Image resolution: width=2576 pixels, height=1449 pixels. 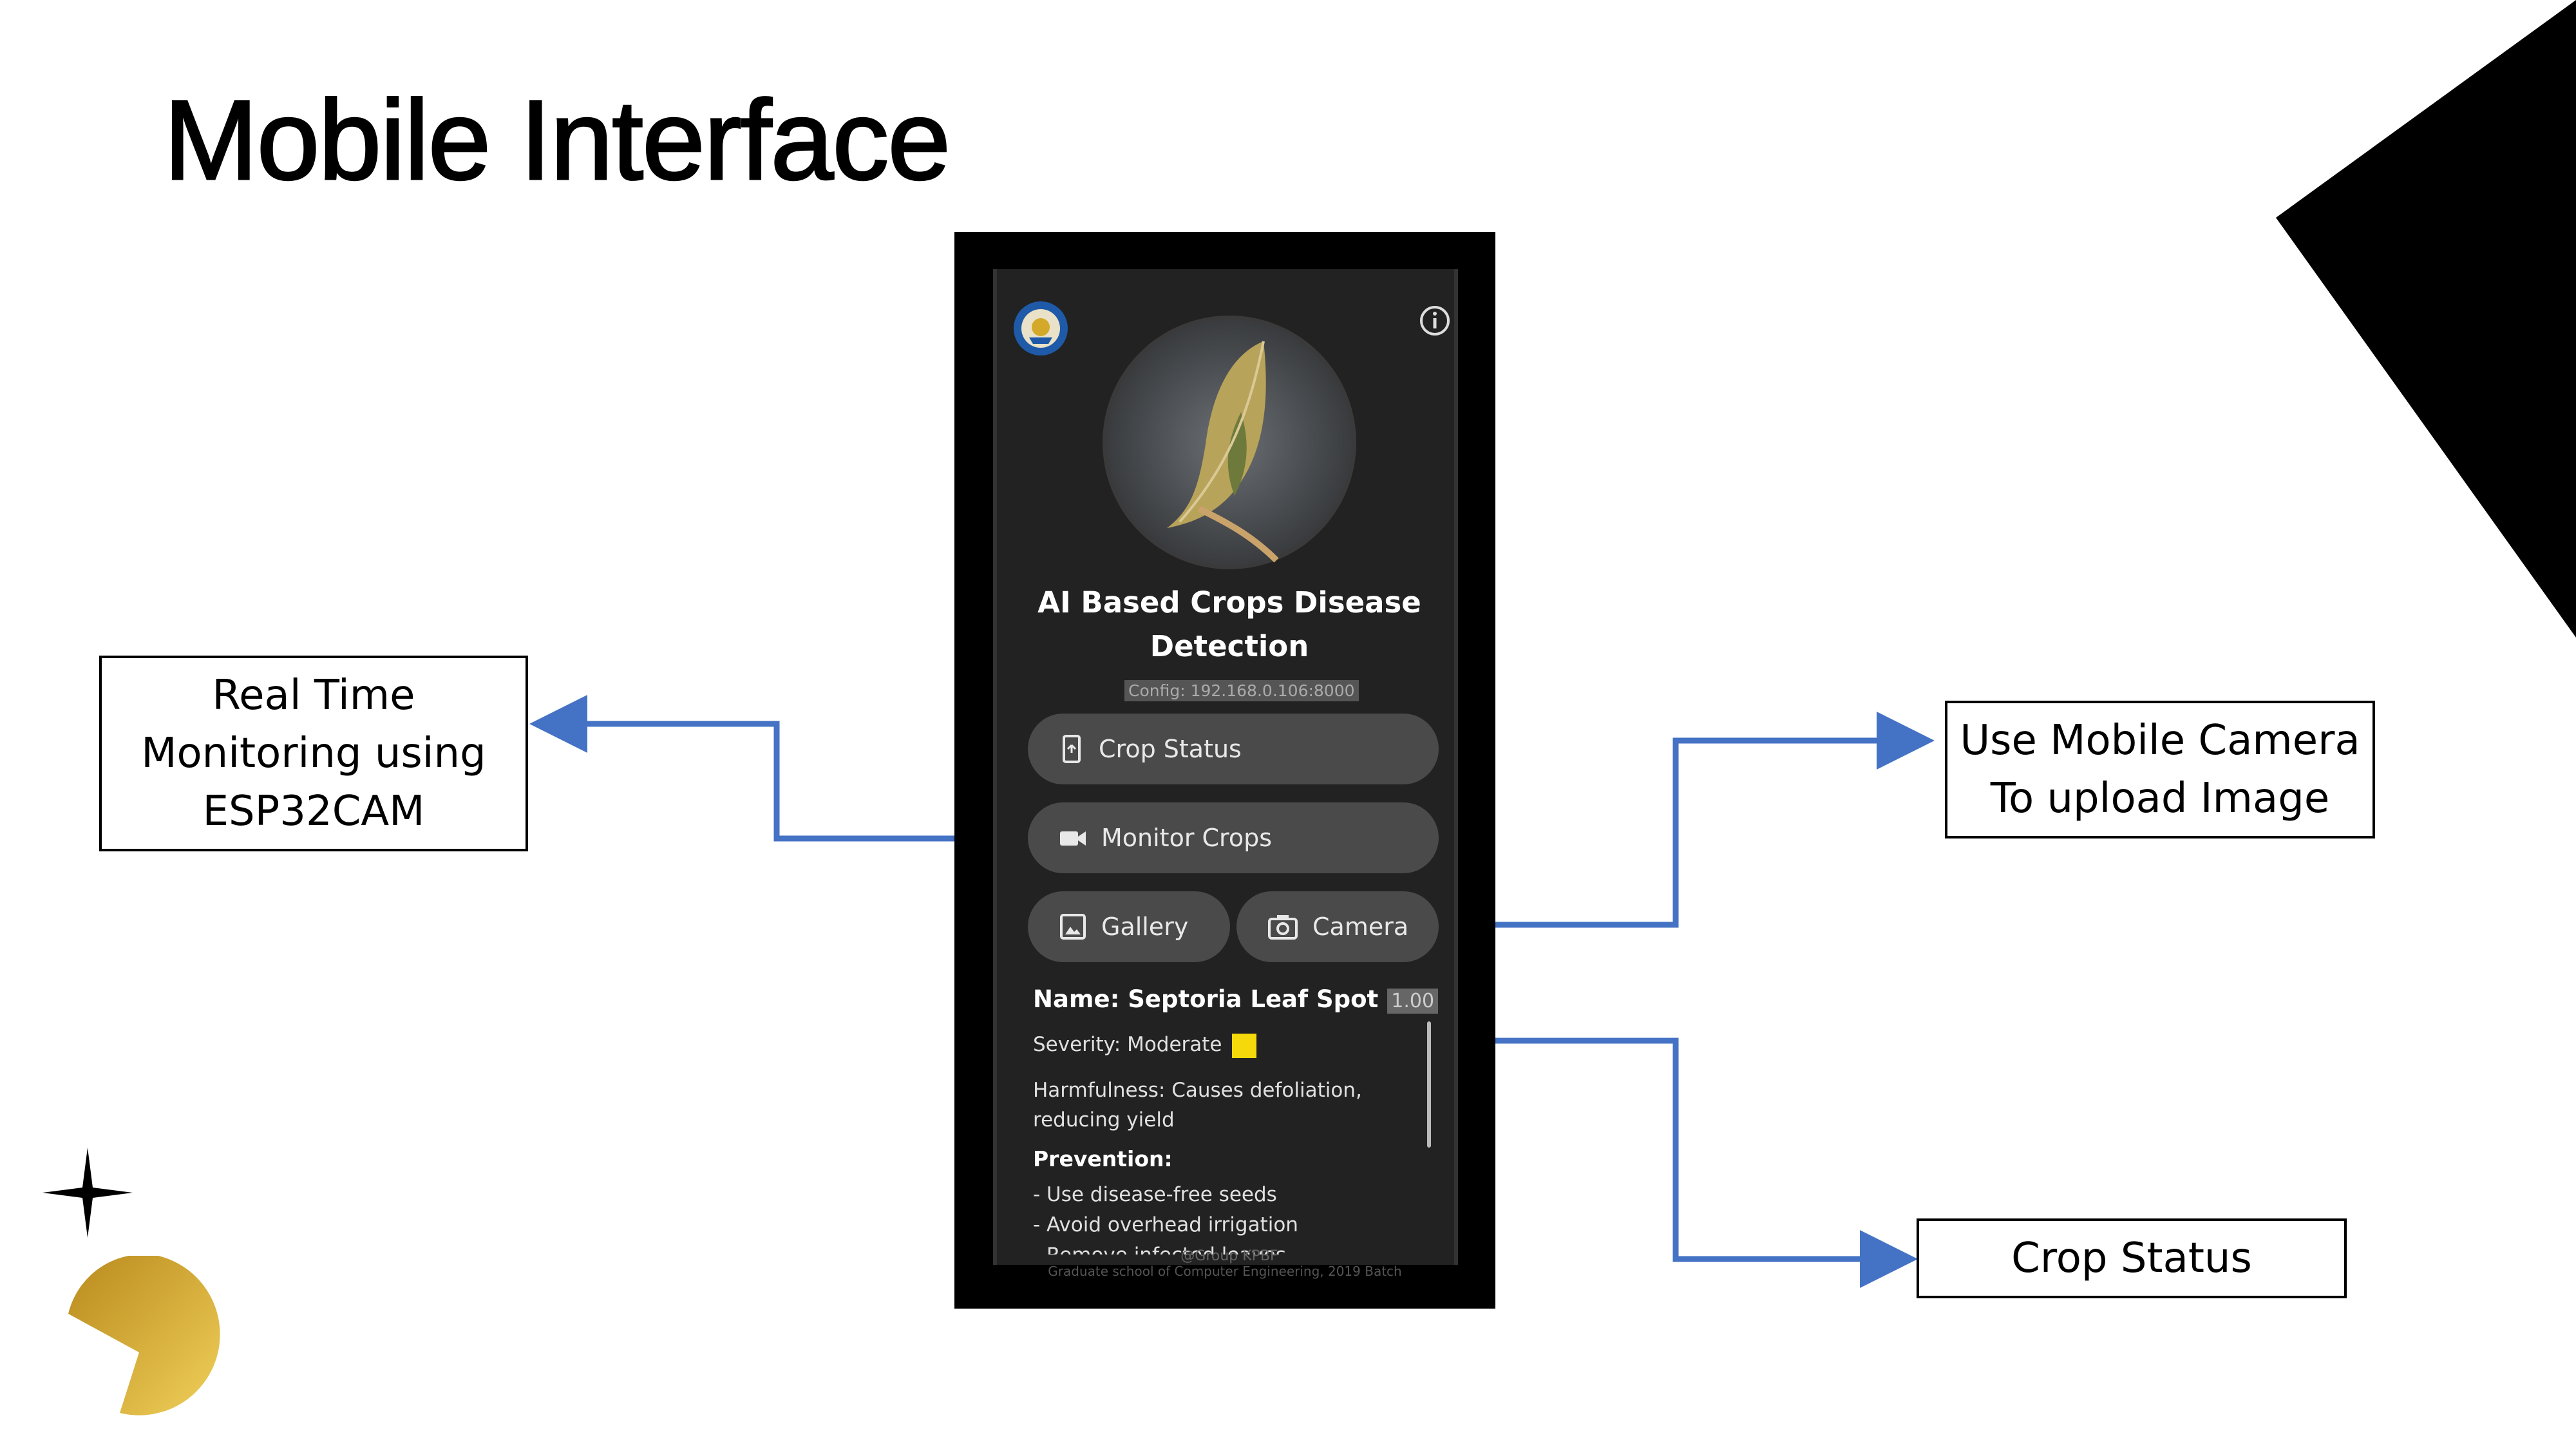 I want to click on callout-line: Use Mobile Camera, so click(x=2160, y=741).